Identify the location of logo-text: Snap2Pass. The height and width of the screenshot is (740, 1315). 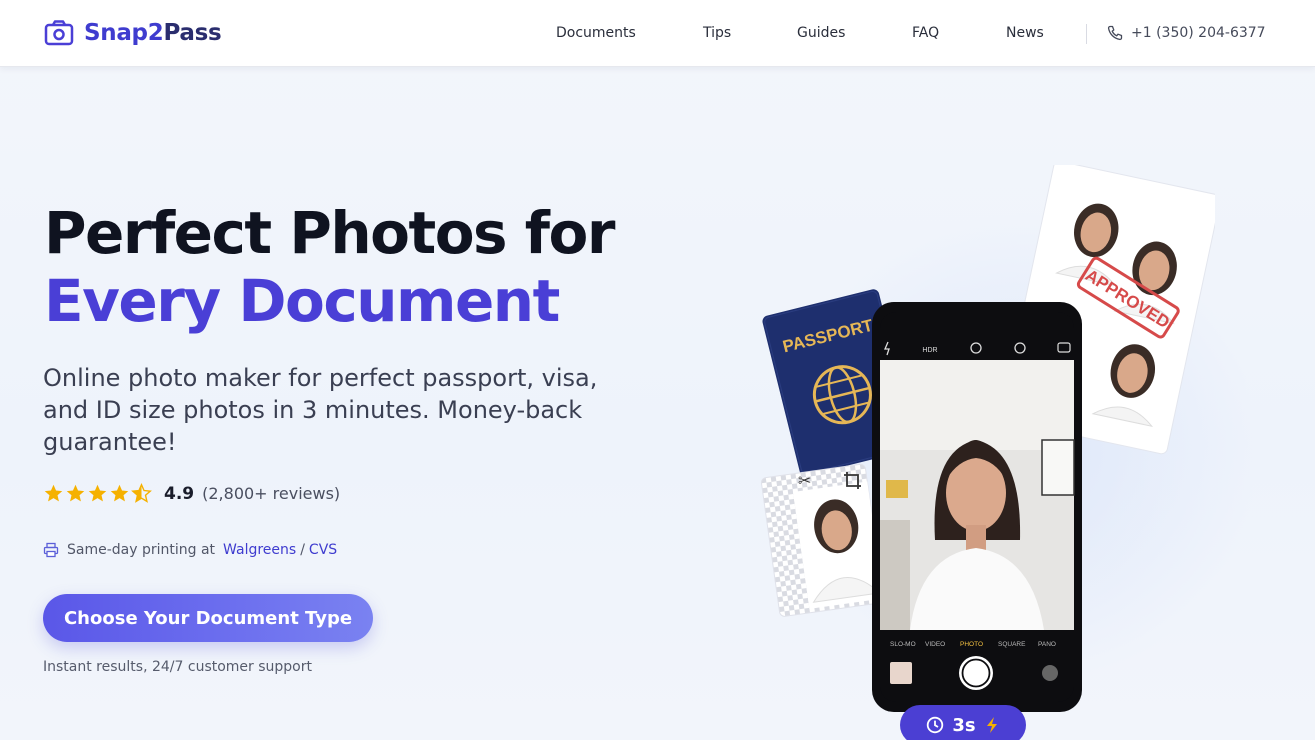
(153, 33).